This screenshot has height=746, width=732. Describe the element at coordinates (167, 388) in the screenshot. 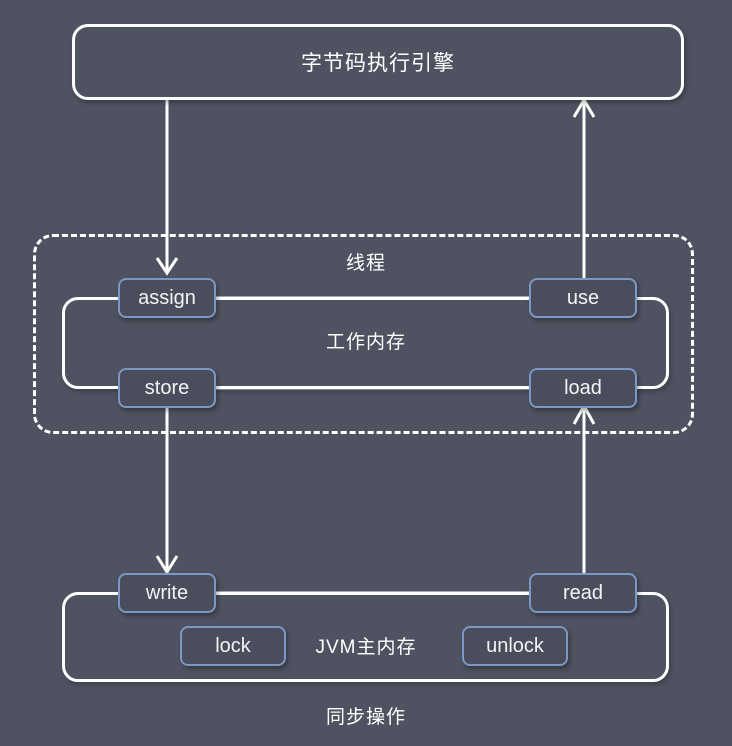

I see `node-store: store` at that location.